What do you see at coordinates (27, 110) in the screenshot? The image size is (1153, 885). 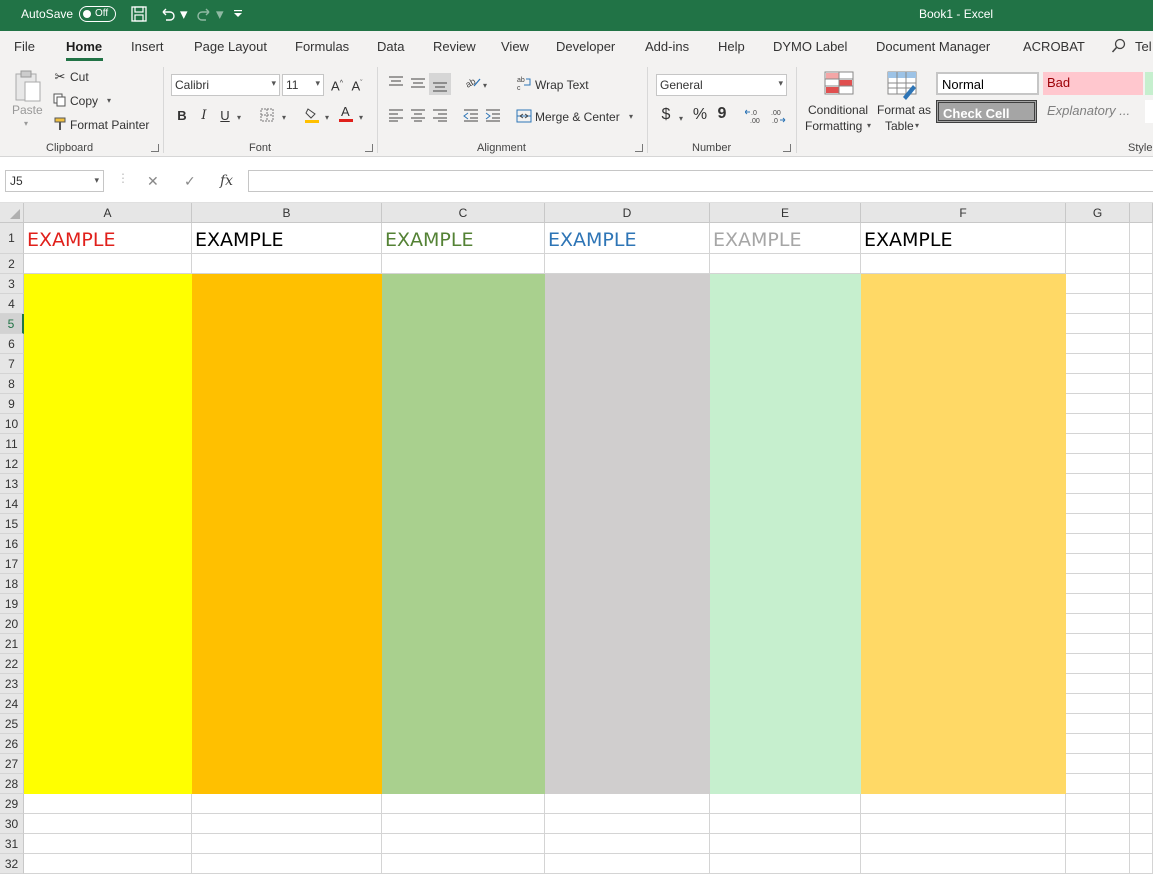 I see `paste-label: Paste` at bounding box center [27, 110].